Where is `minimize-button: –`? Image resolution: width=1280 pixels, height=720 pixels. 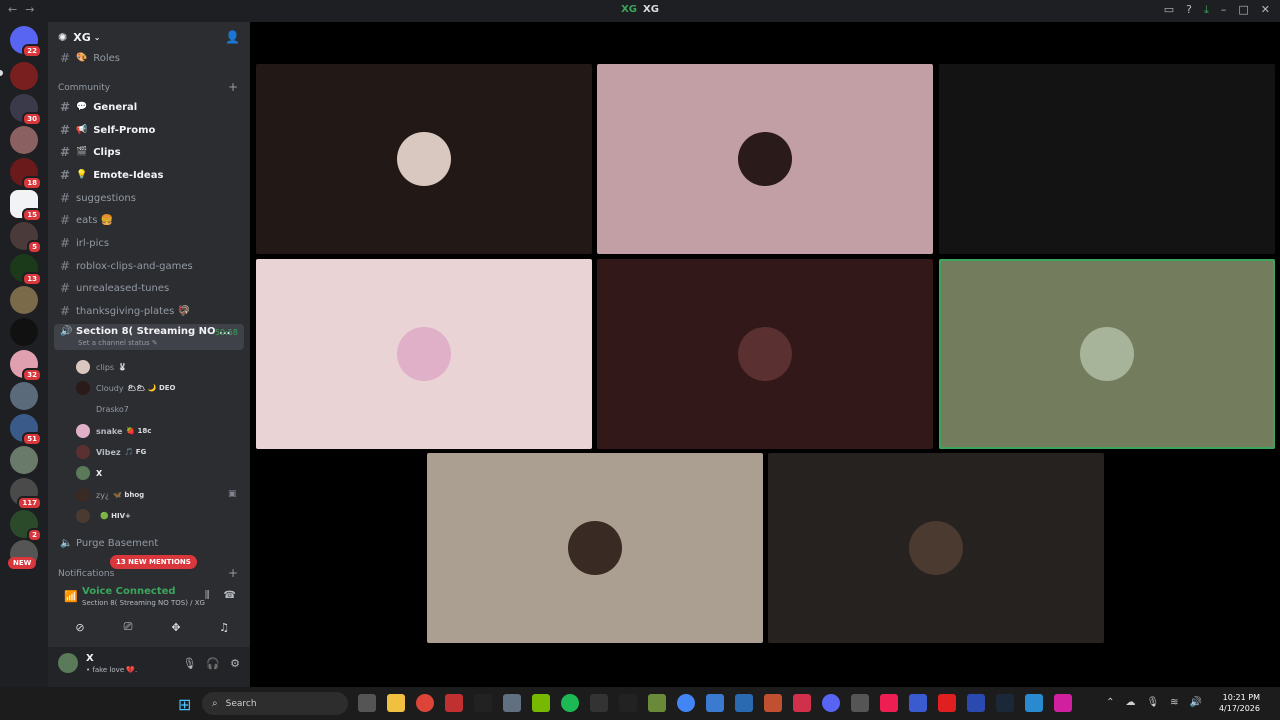 minimize-button: – is located at coordinates (1224, 10).